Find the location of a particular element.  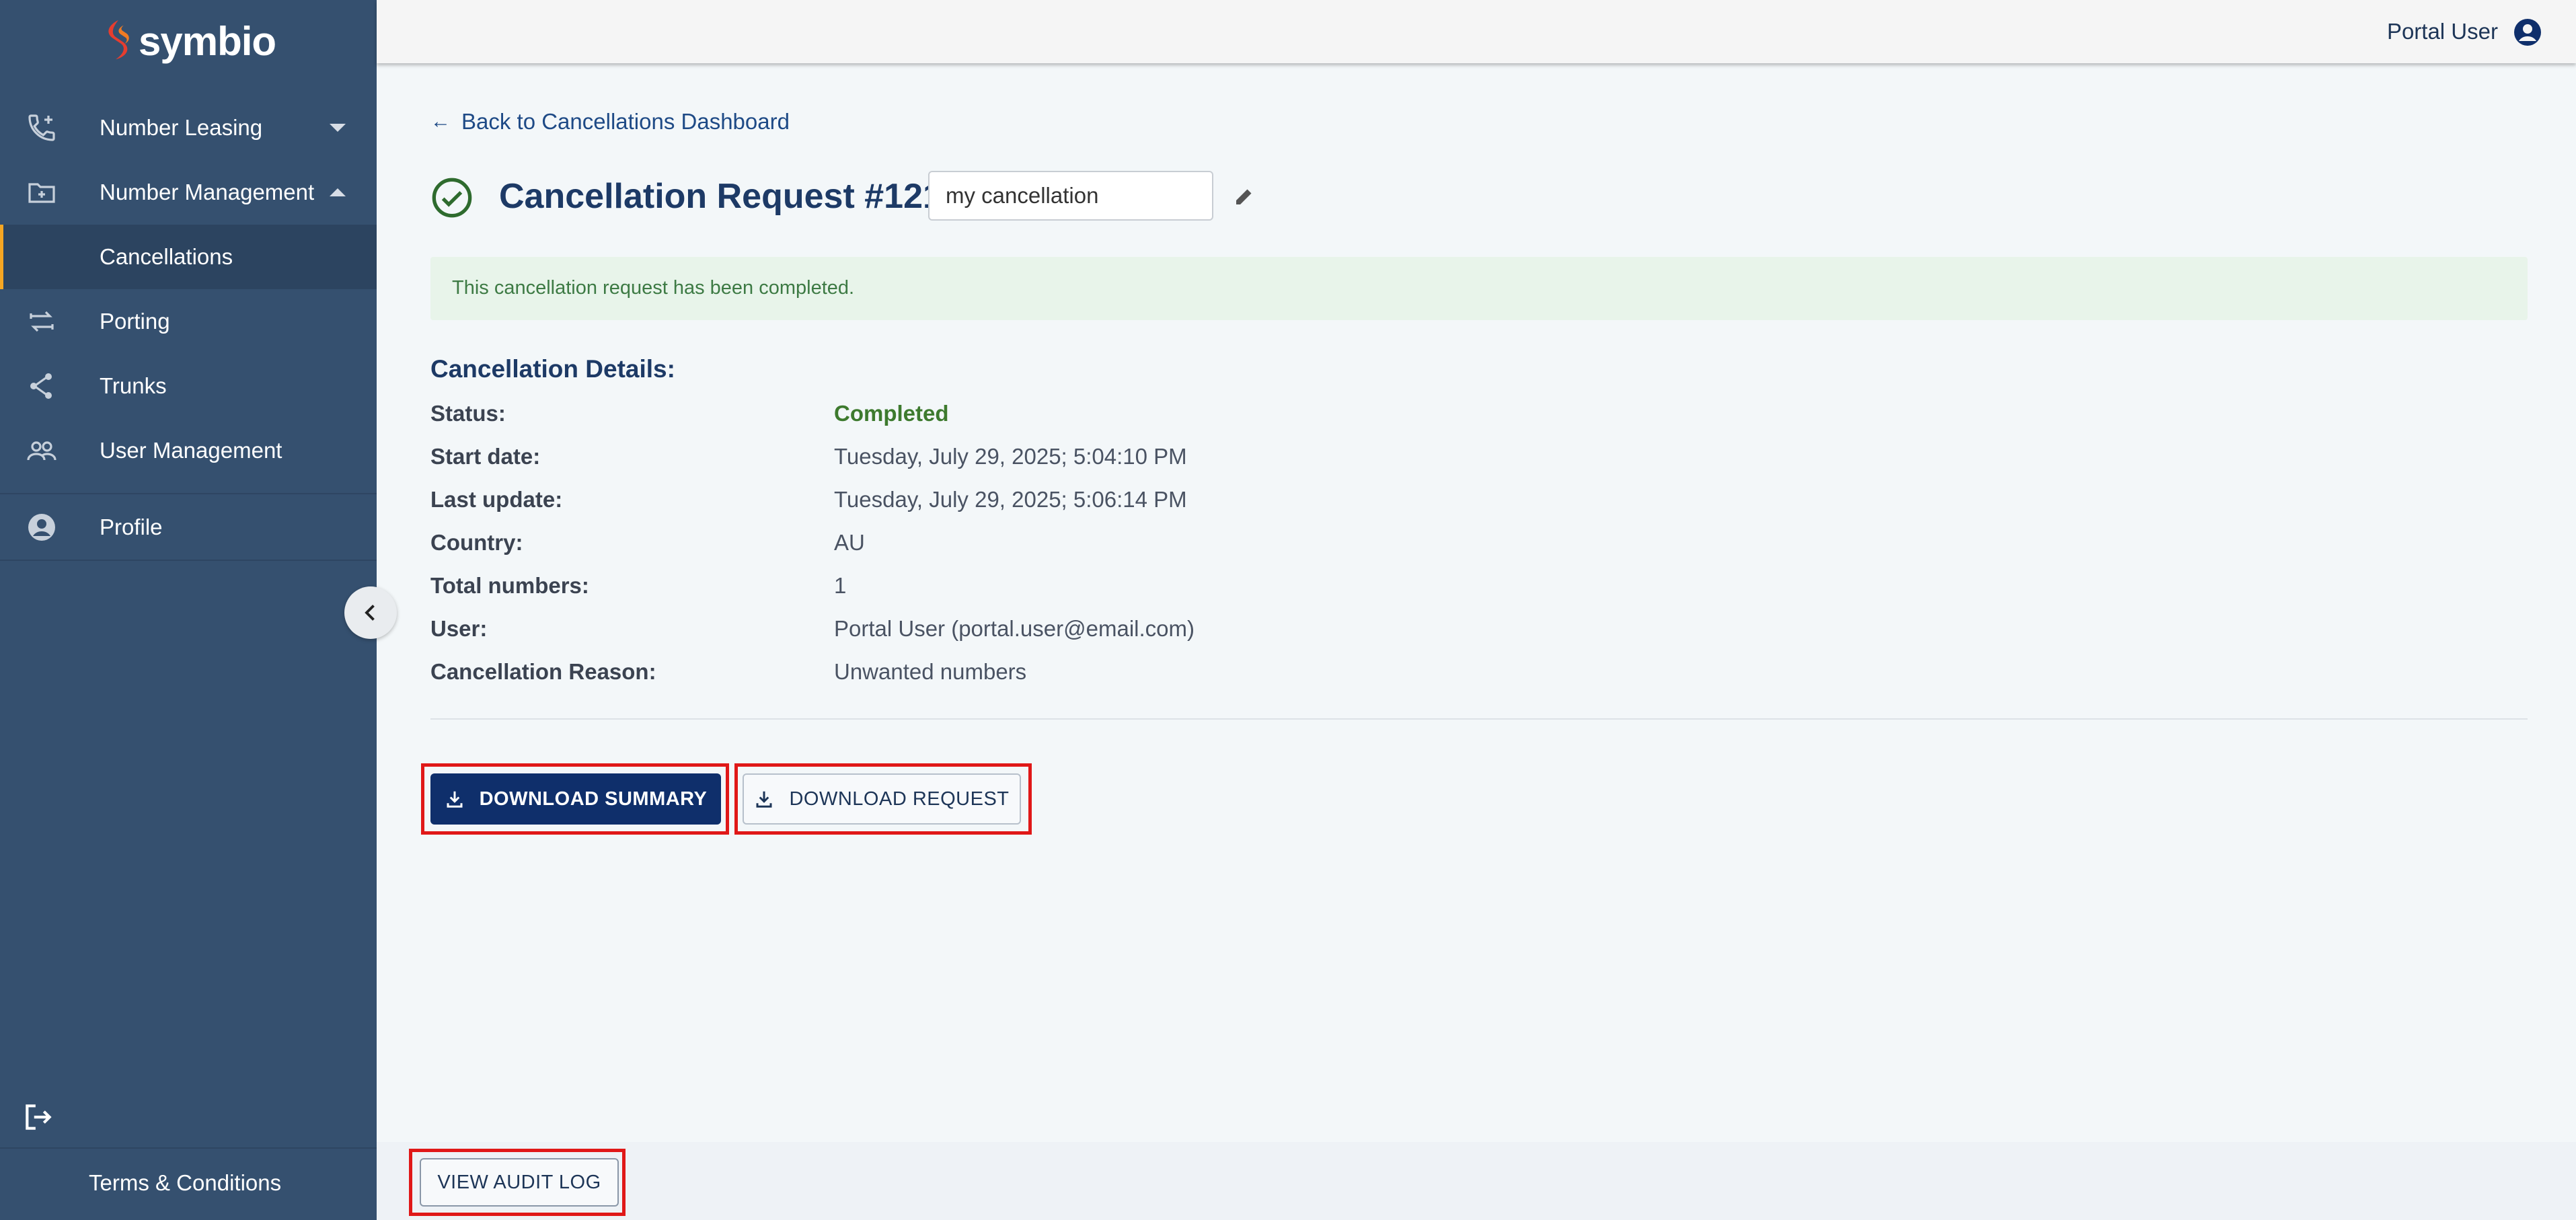

symbio-logo-icon is located at coordinates (118, 40).